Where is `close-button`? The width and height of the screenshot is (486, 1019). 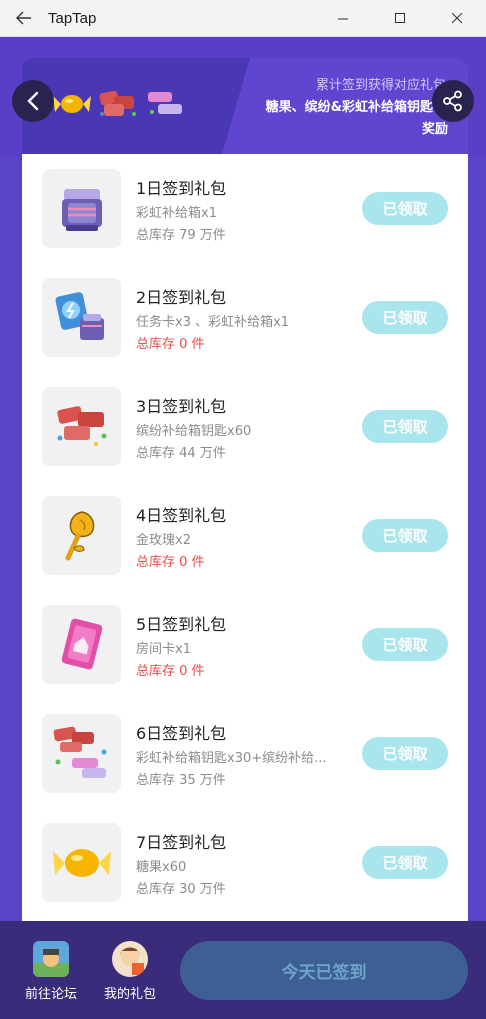 close-button is located at coordinates (457, 18).